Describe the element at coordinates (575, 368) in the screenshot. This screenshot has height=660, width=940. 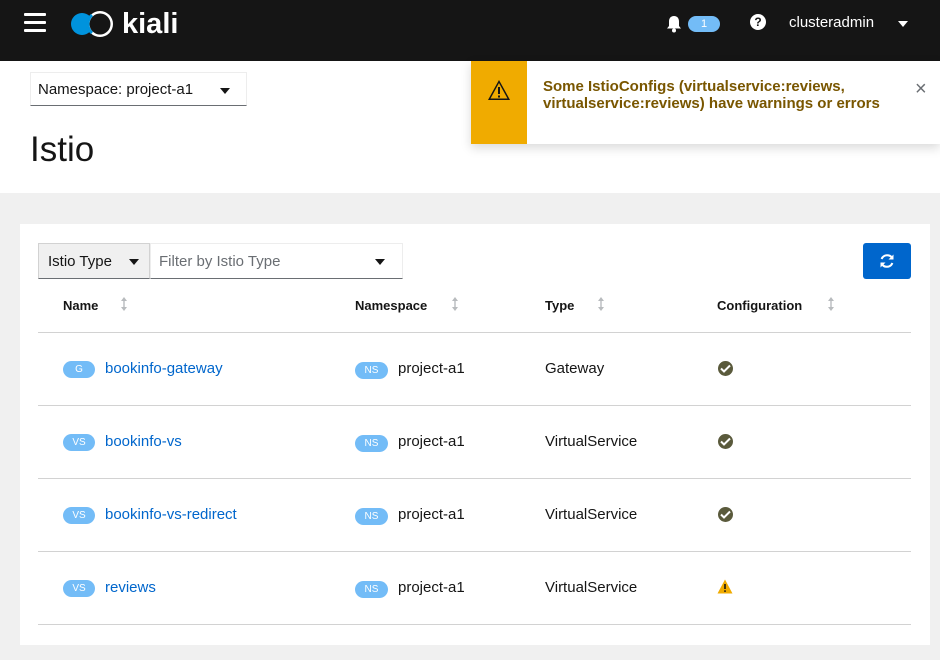
I see `type-cell: Gateway` at that location.